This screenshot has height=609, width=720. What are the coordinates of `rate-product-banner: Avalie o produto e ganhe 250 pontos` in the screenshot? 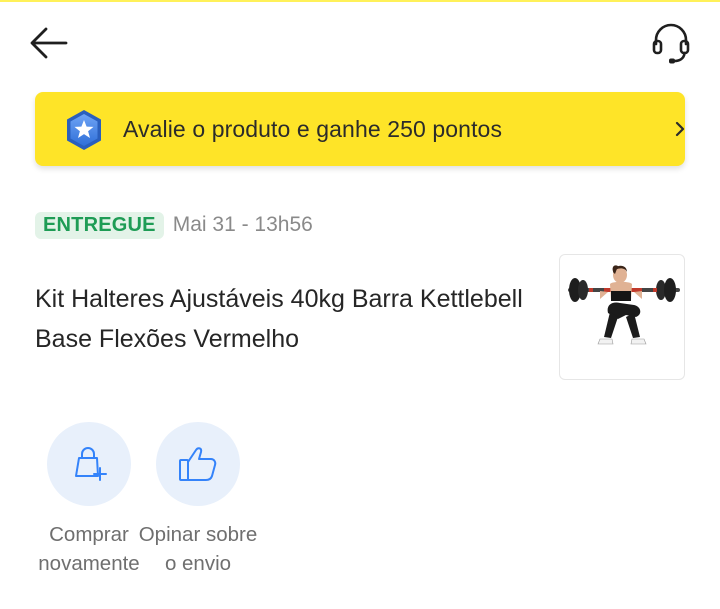 It's located at (360, 129).